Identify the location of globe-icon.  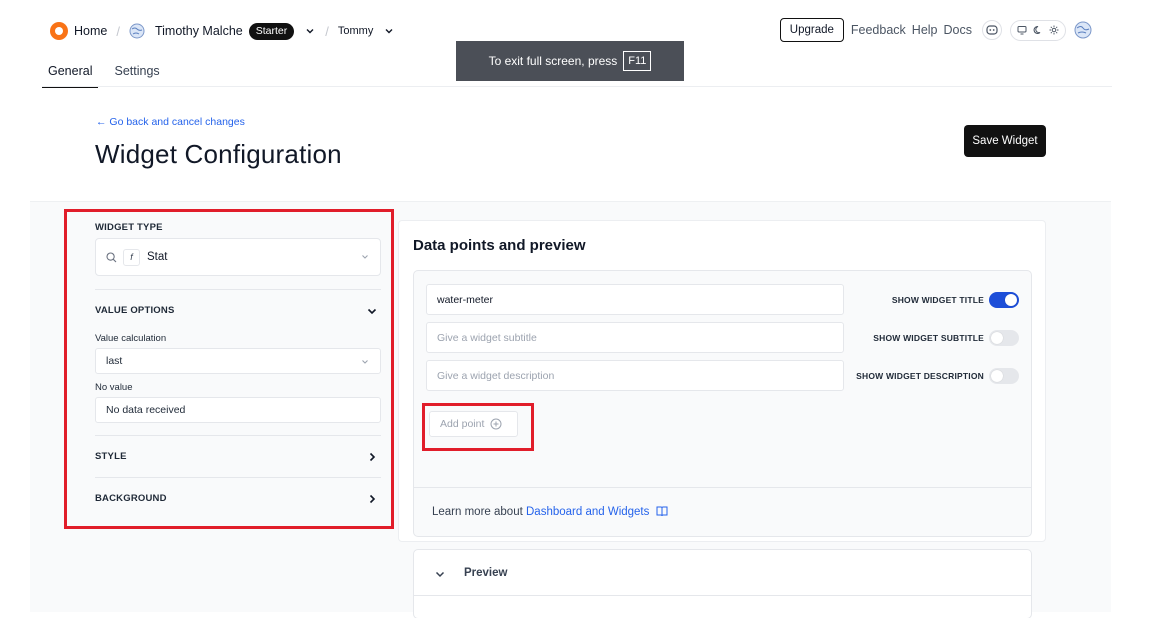
(137, 31).